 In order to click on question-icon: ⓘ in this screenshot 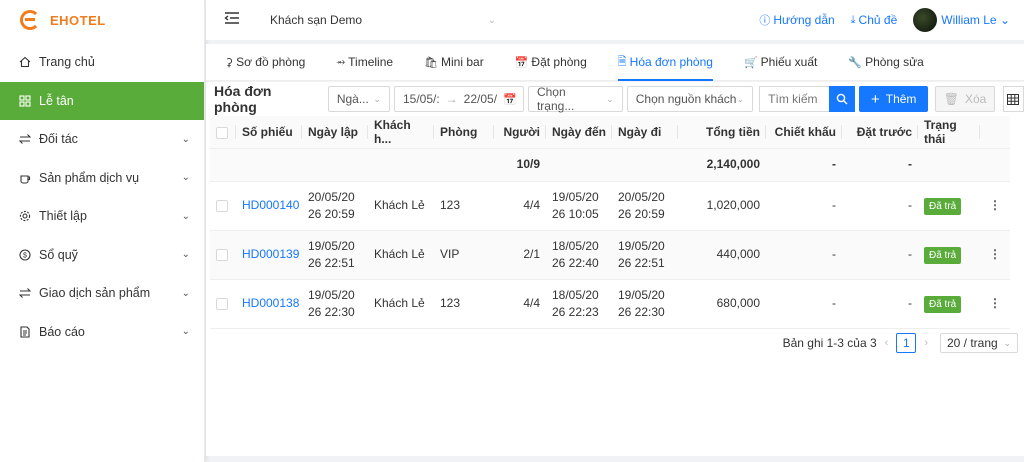, I will do `click(765, 21)`.